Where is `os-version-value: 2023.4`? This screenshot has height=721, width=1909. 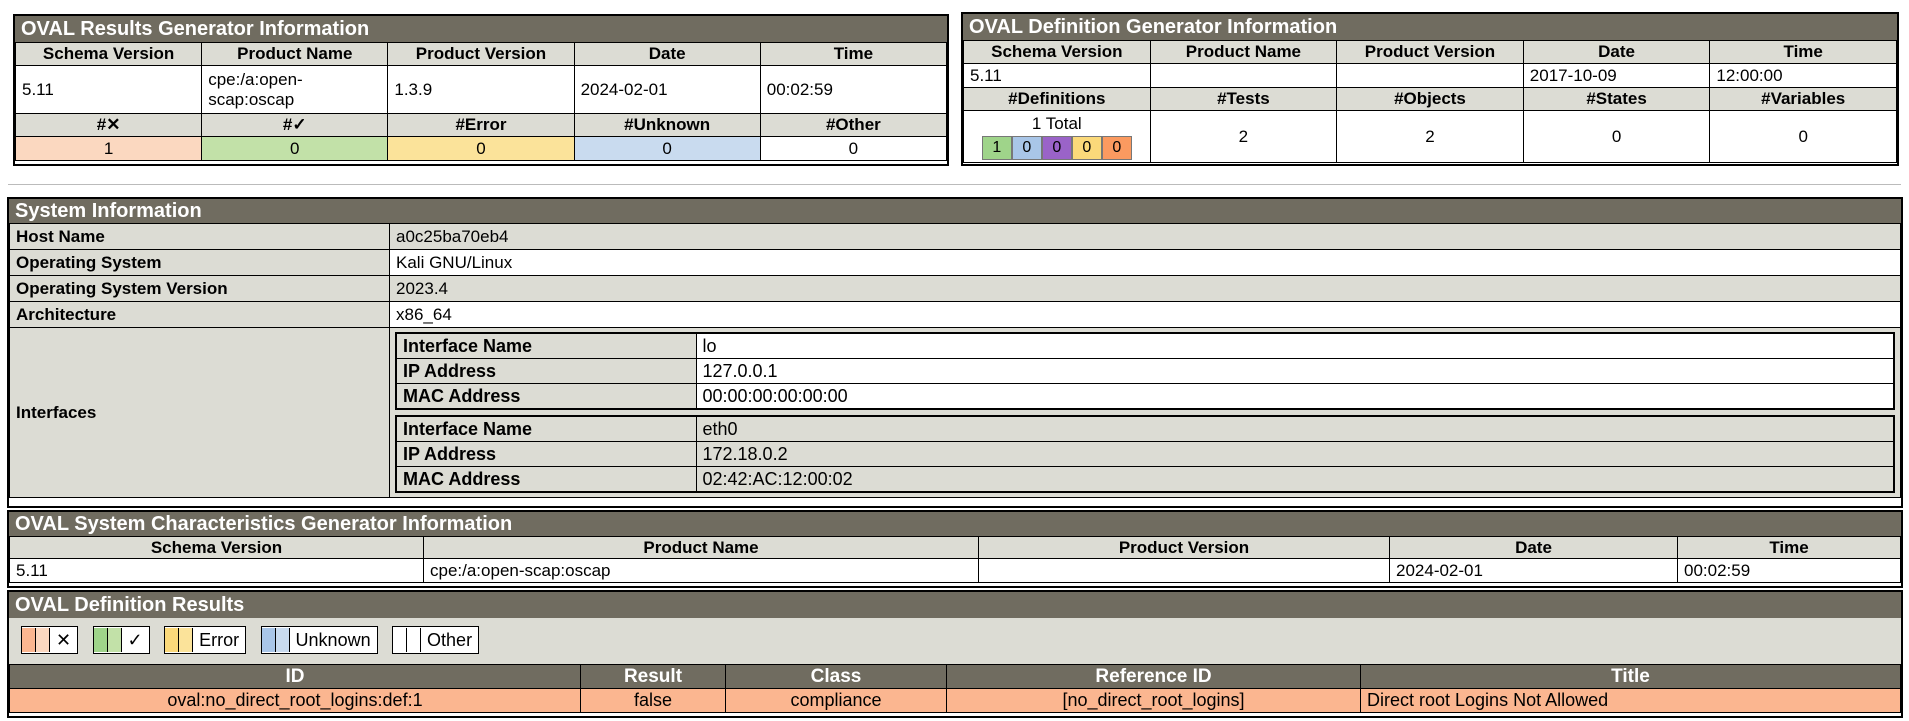
os-version-value: 2023.4 is located at coordinates (1145, 288).